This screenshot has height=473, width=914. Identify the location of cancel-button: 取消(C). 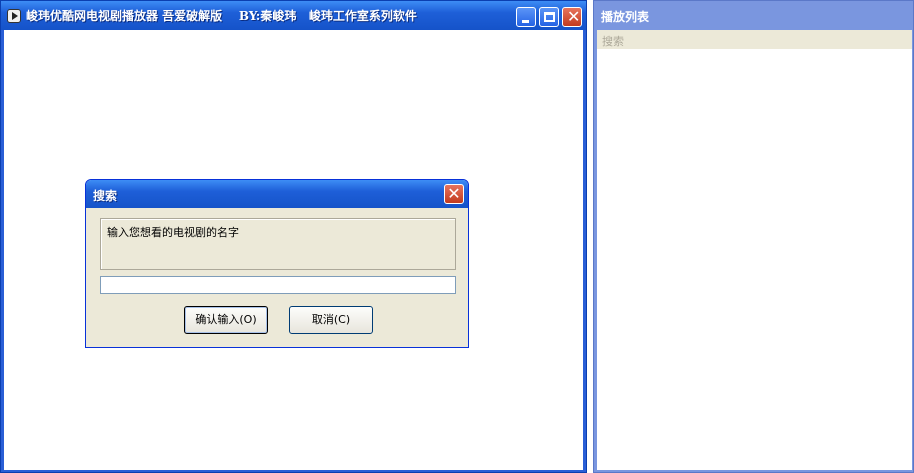
(331, 320).